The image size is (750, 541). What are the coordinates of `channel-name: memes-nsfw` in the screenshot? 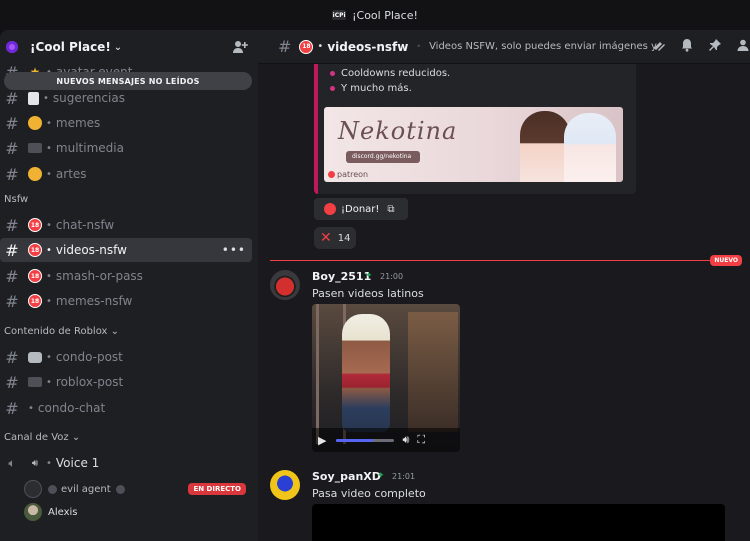 It's located at (94, 301).